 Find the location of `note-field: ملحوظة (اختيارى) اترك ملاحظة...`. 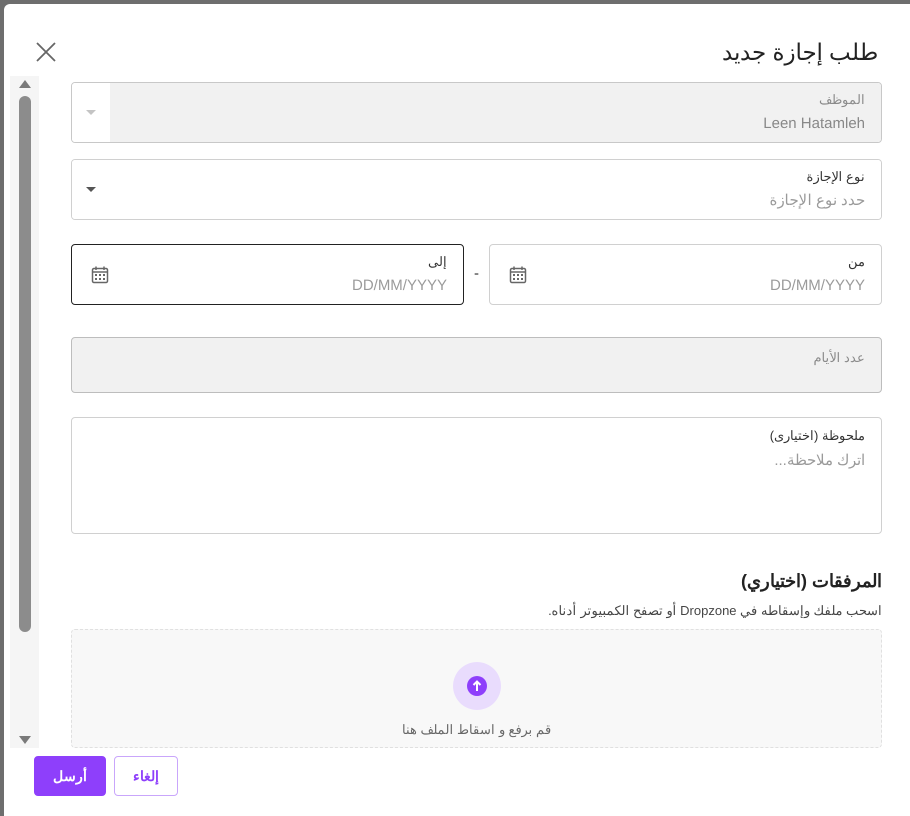

note-field: ملحوظة (اختيارى) اترك ملاحظة... is located at coordinates (476, 475).